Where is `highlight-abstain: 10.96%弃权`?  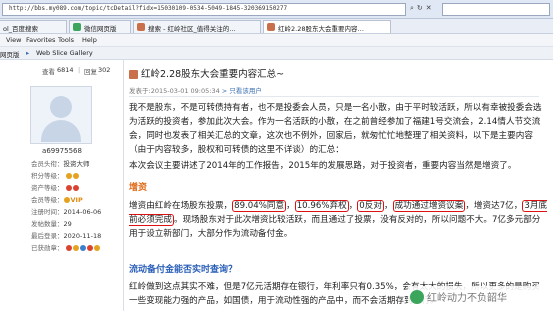 highlight-abstain: 10.96%弃权 is located at coordinates (321, 206).